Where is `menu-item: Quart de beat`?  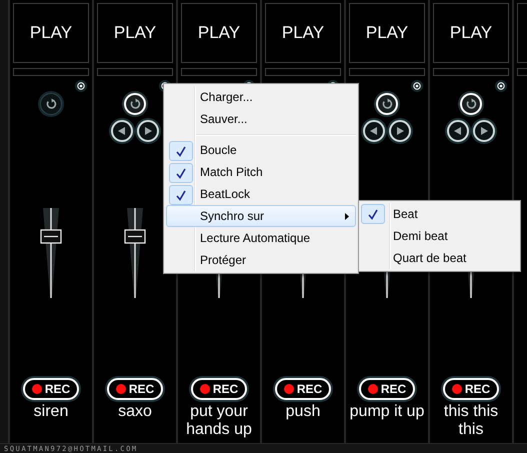 menu-item: Quart de beat is located at coordinates (439, 258).